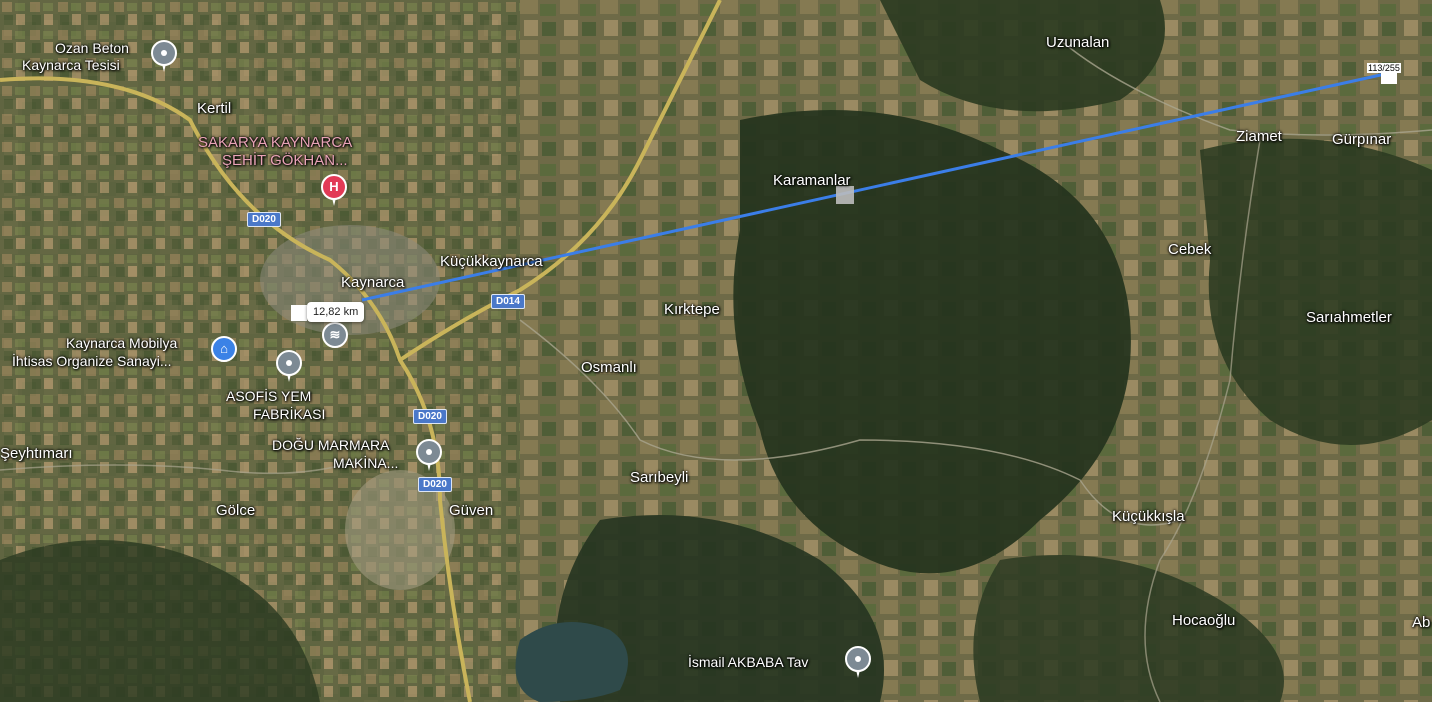  I want to click on place-label: Hocaoğlu, so click(1203, 620).